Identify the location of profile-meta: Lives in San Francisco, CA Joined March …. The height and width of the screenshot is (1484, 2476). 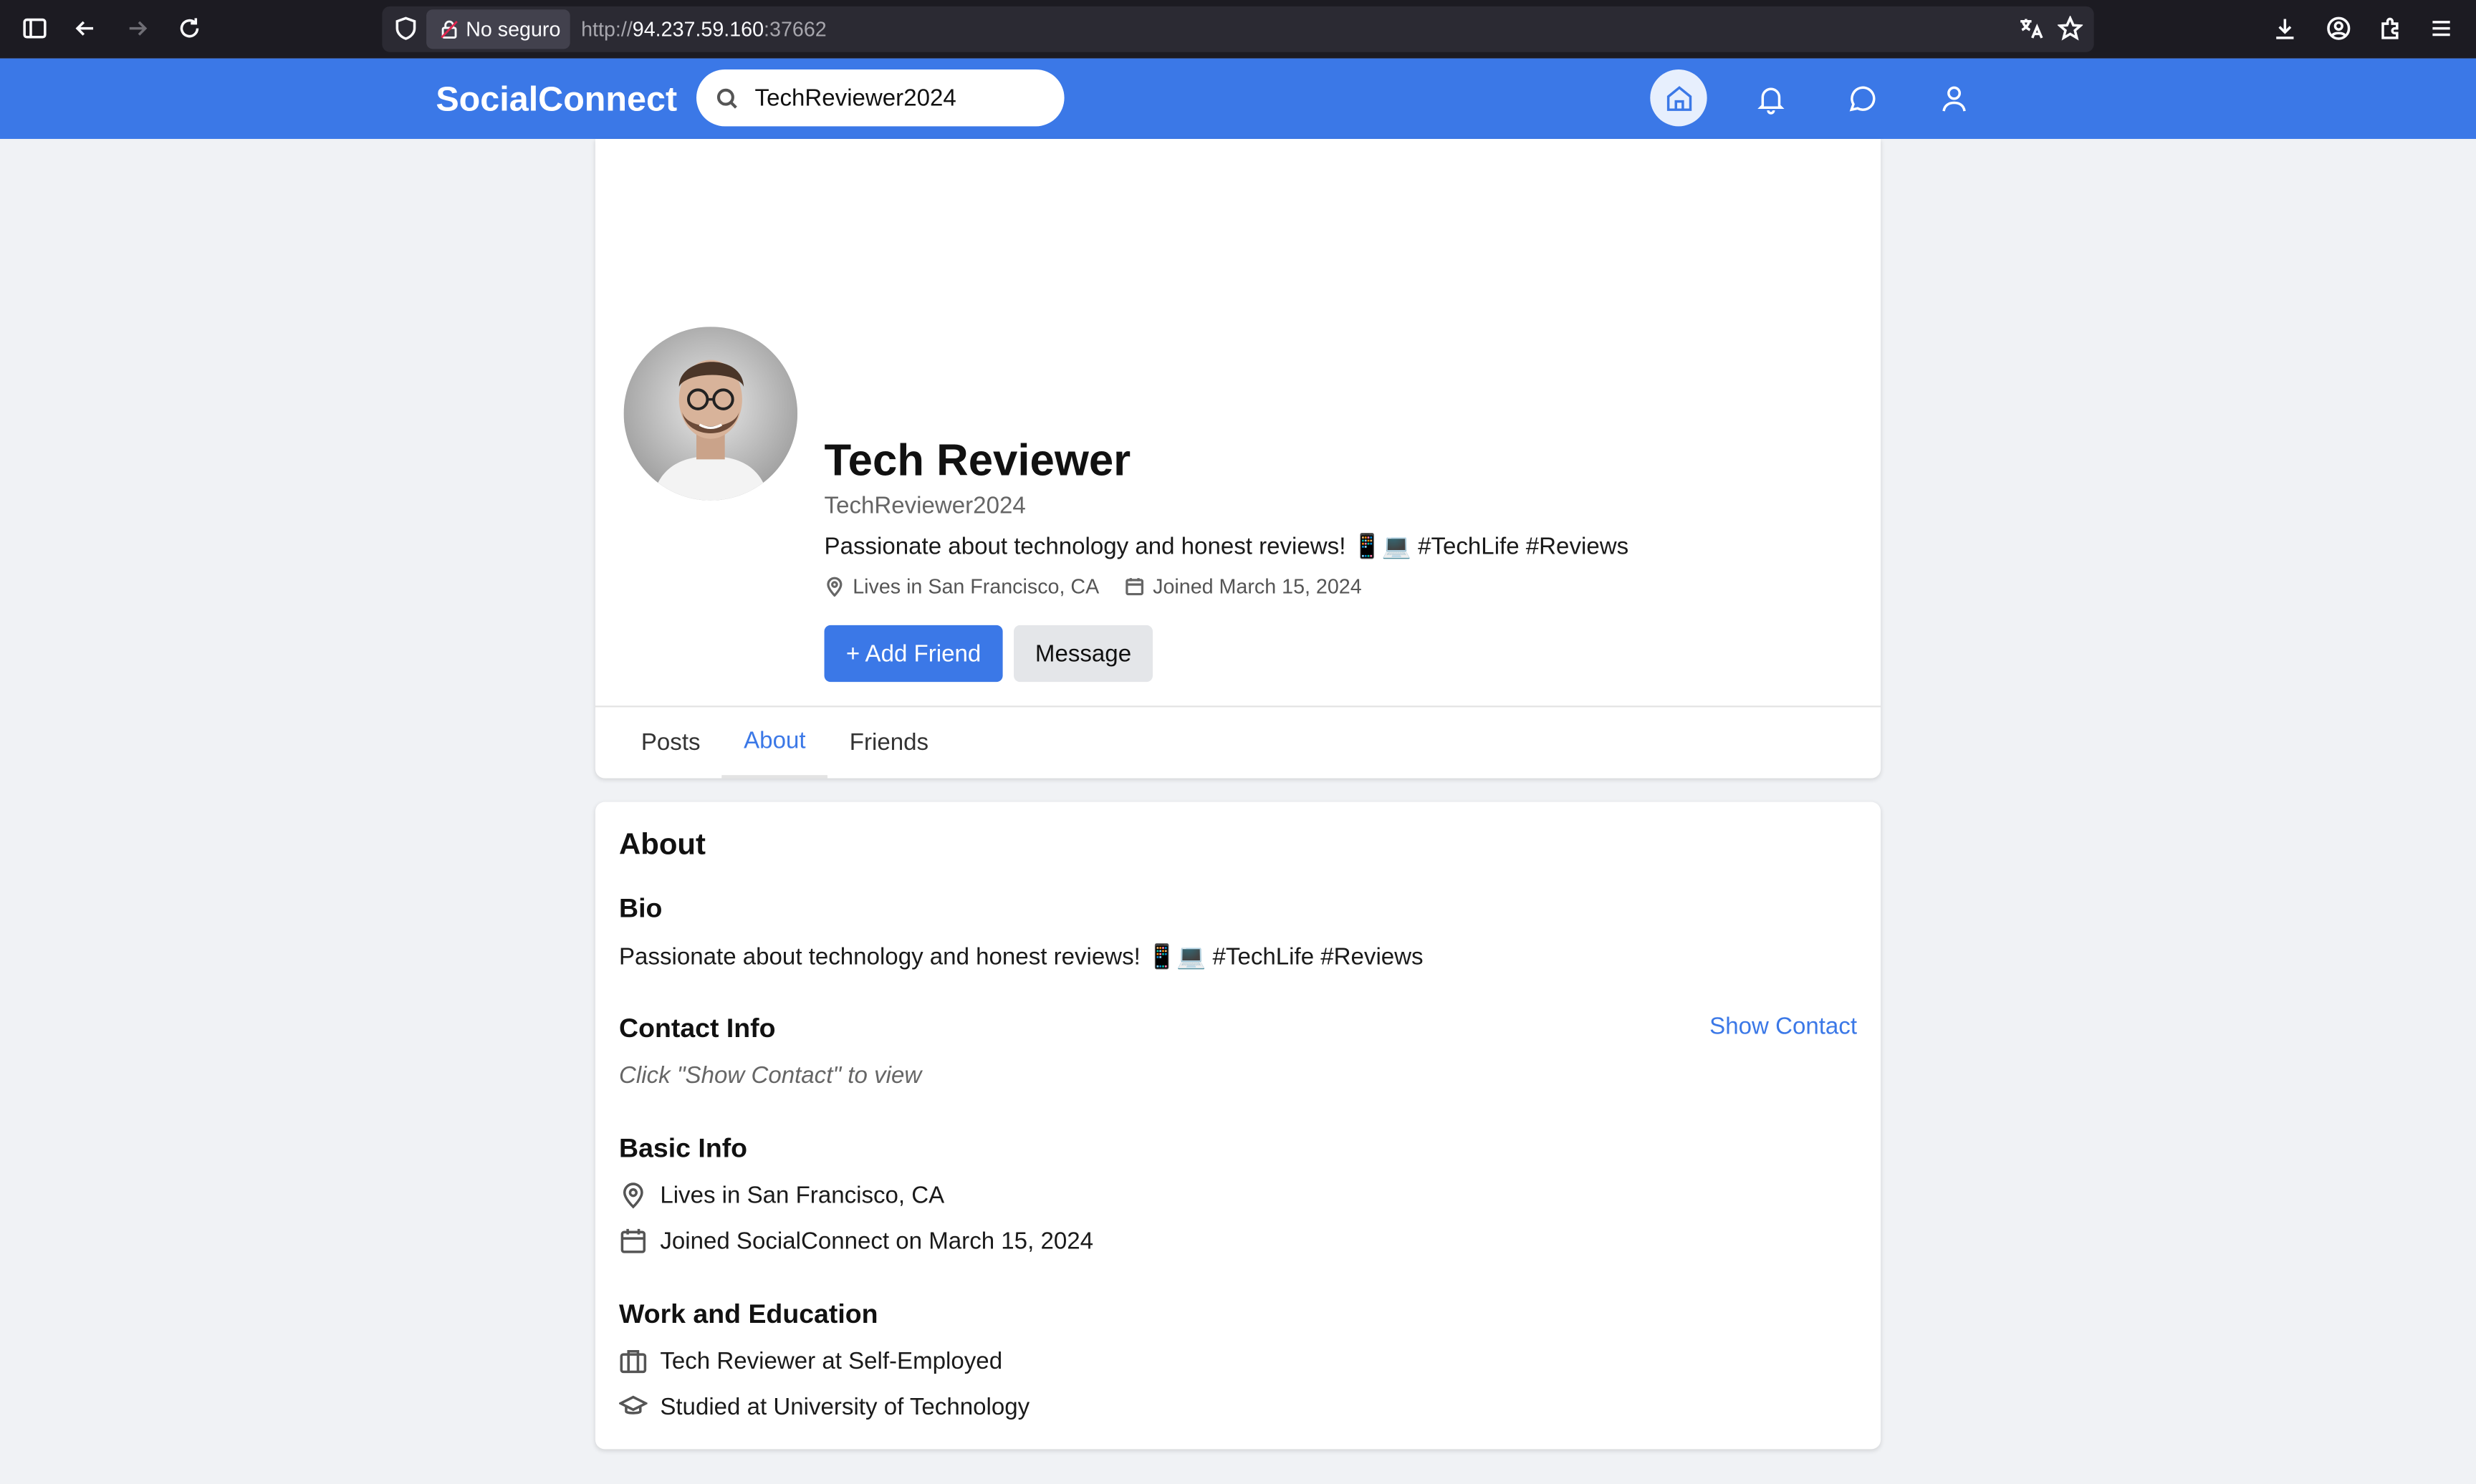
(1106, 586).